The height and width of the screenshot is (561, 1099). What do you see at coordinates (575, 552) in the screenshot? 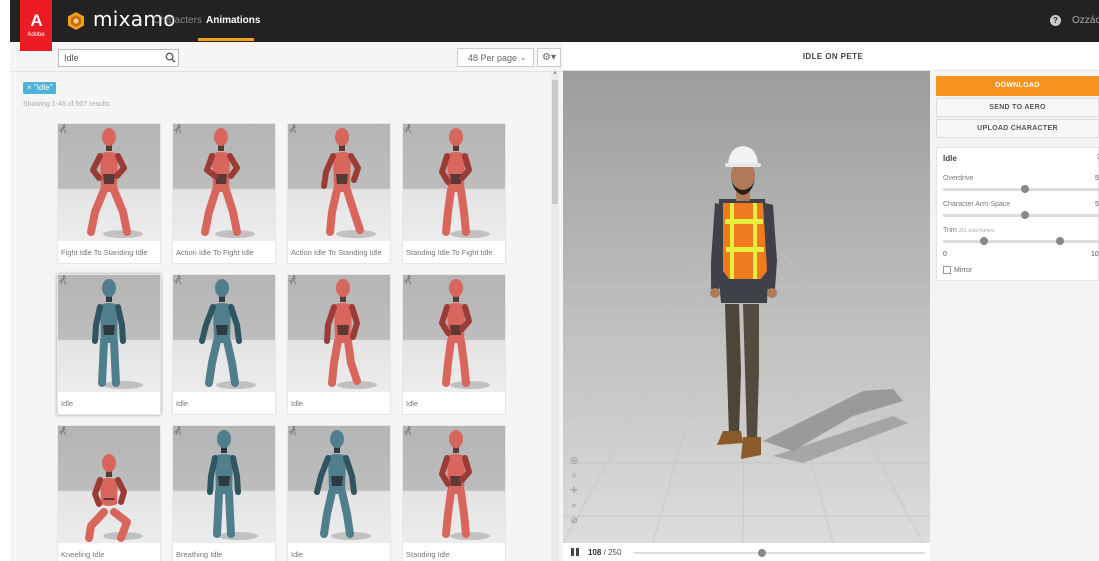
I see `pause-icon` at bounding box center [575, 552].